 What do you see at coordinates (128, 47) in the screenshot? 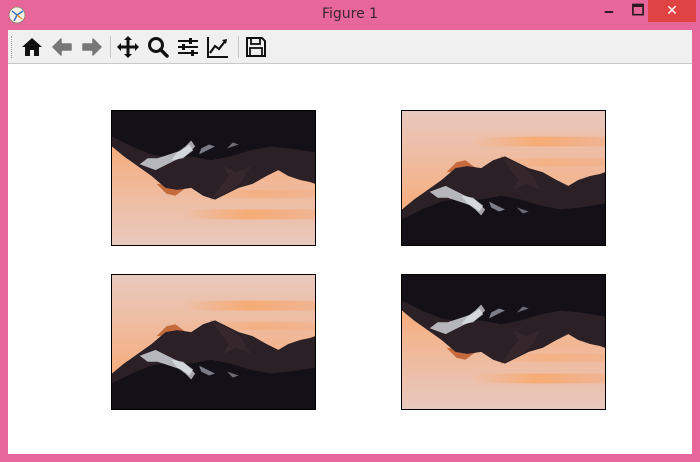
I see `pan-move-icon` at bounding box center [128, 47].